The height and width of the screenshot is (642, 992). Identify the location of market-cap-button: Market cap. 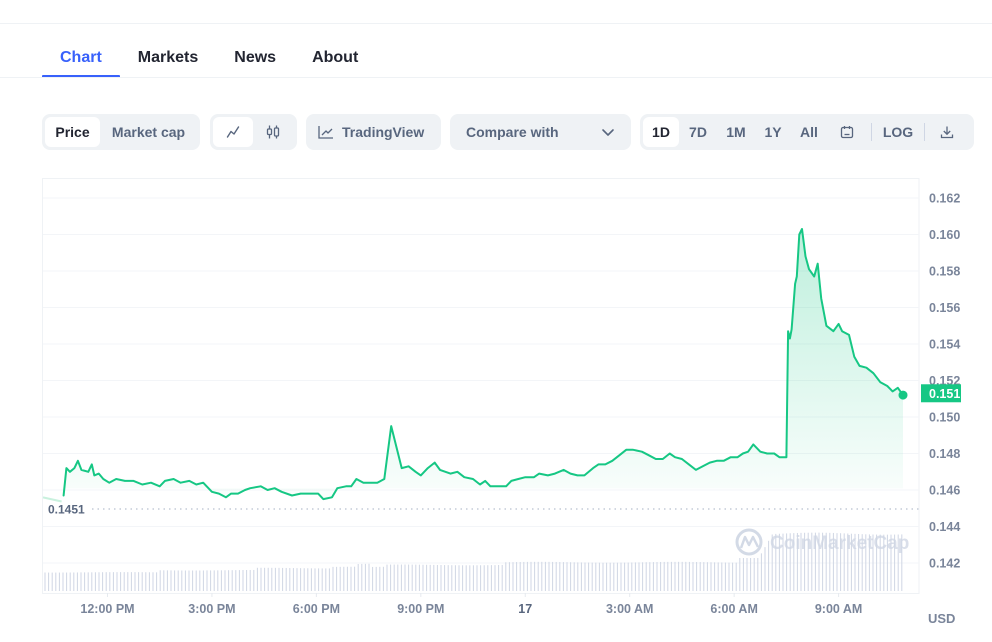
(148, 132).